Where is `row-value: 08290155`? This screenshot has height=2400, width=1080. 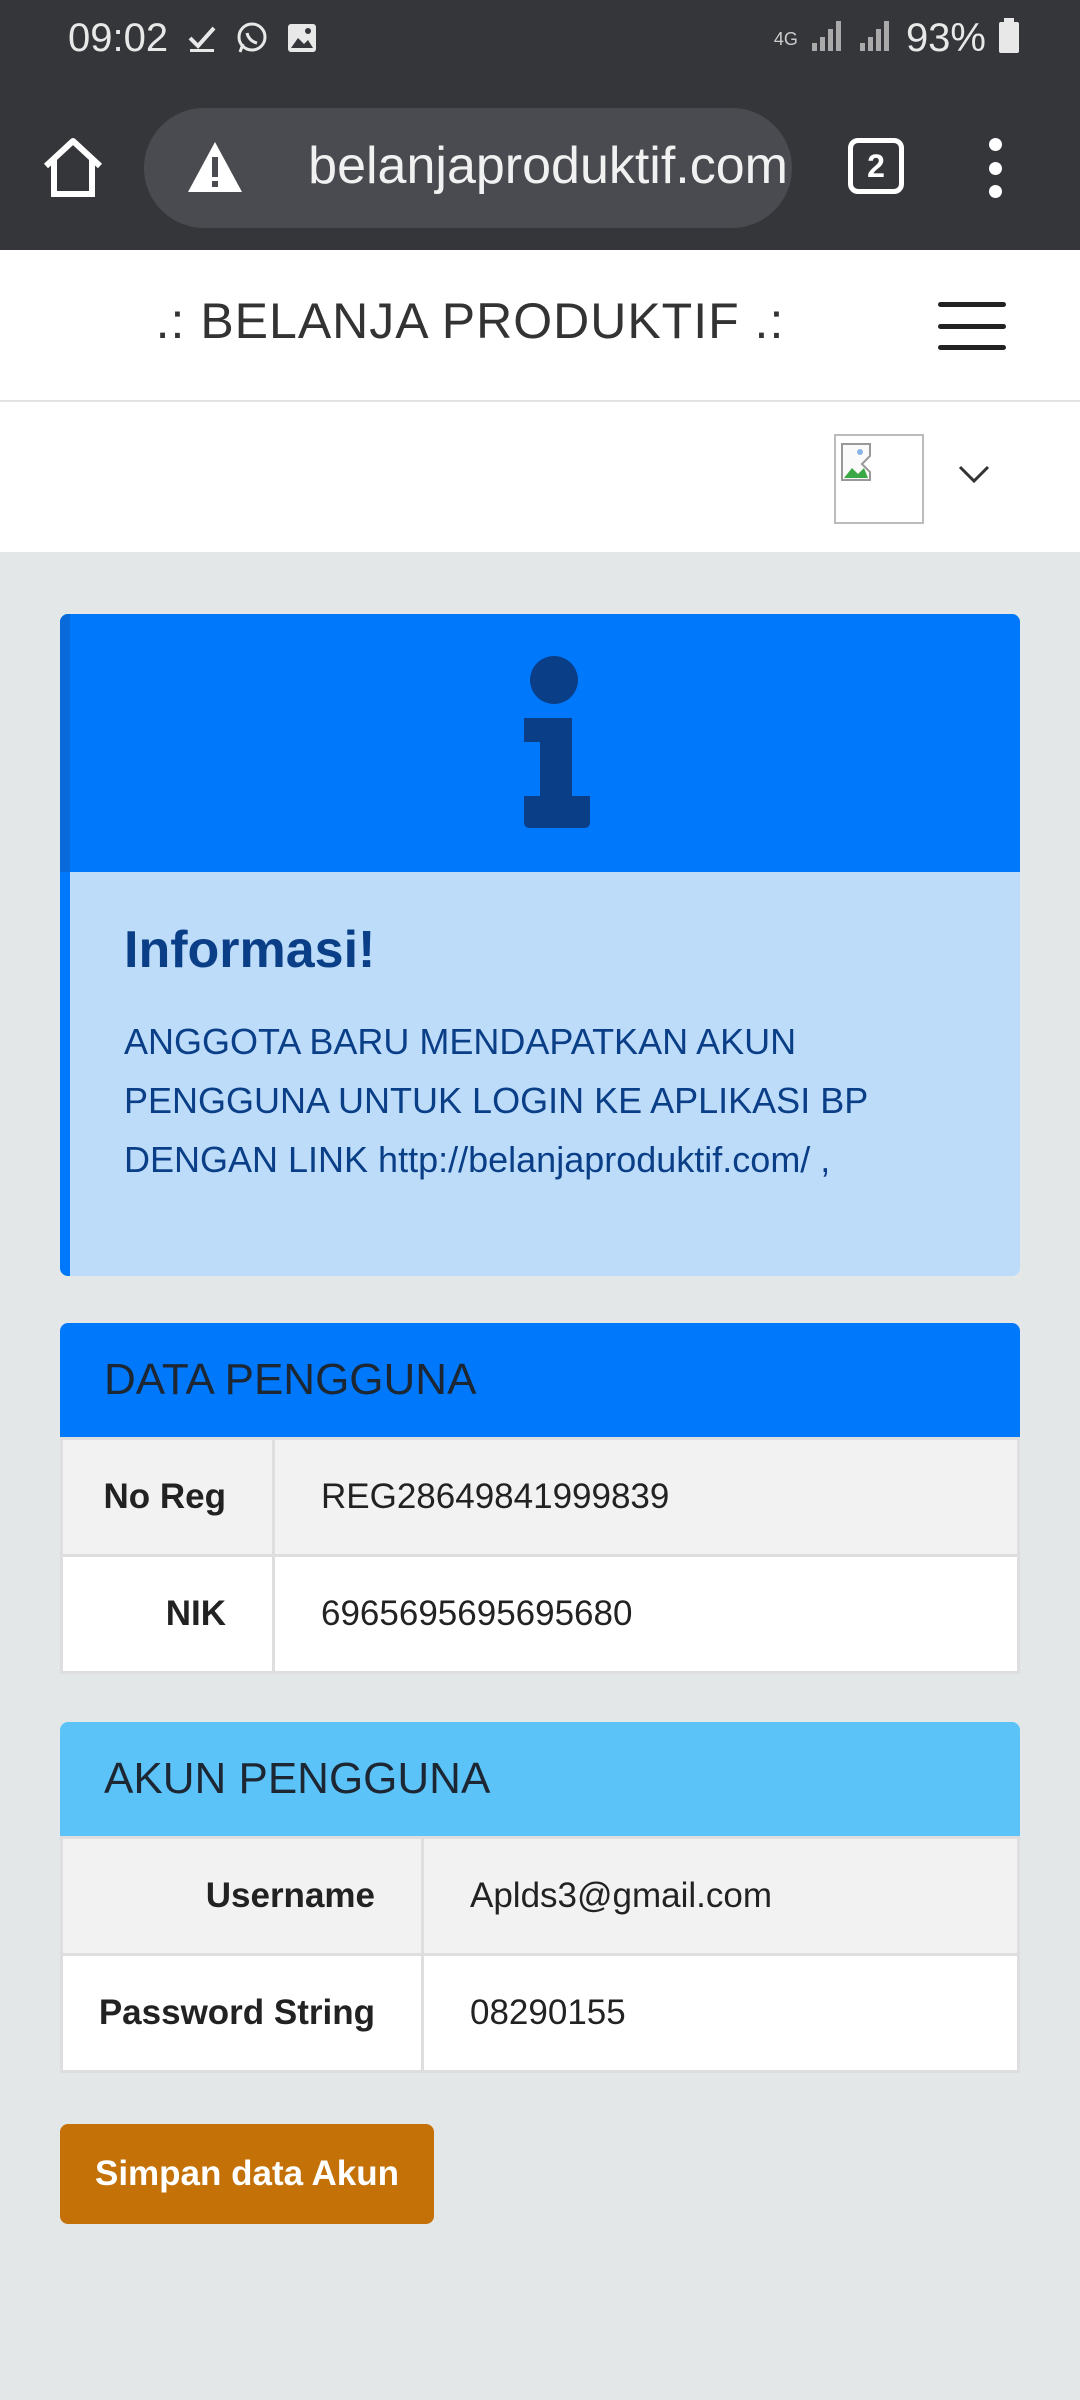
row-value: 08290155 is located at coordinates (720, 2013).